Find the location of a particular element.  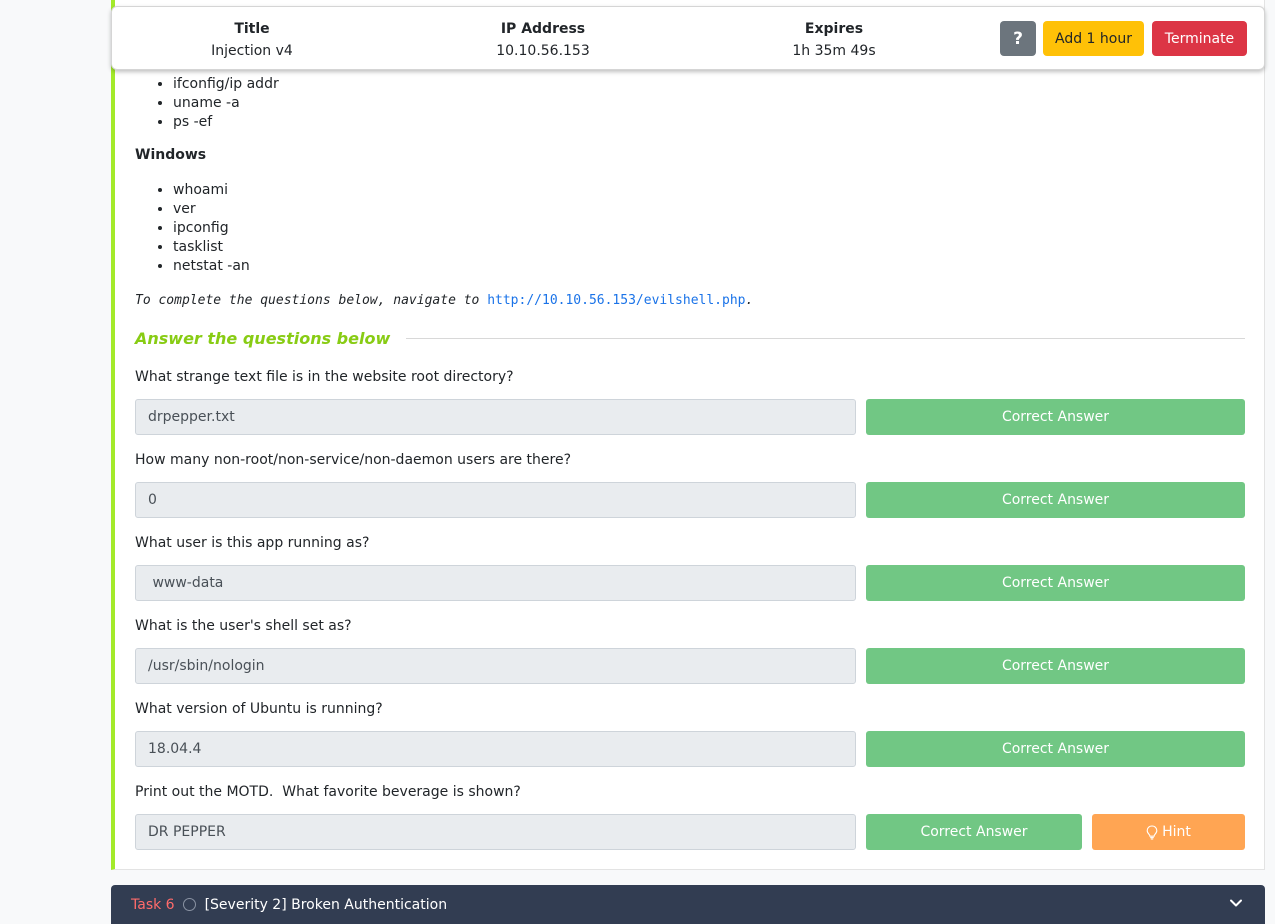

linux-command-list: ifconfig/ip addr uname -a ps -ef is located at coordinates (435, 103).